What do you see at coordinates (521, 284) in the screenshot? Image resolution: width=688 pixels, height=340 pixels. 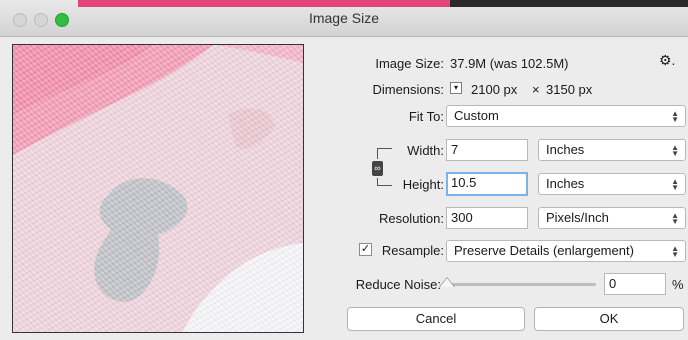 I see `reduce-noise-slider` at bounding box center [521, 284].